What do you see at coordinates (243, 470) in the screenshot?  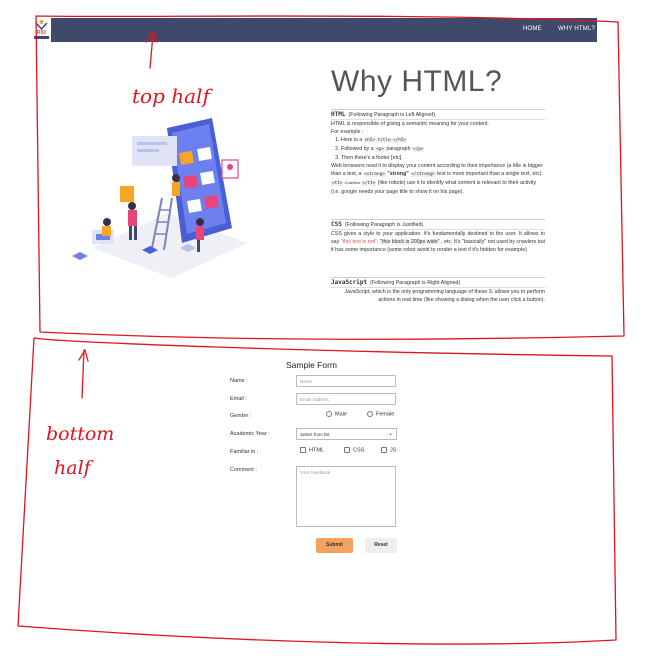 I see `comment-label: Comment :` at bounding box center [243, 470].